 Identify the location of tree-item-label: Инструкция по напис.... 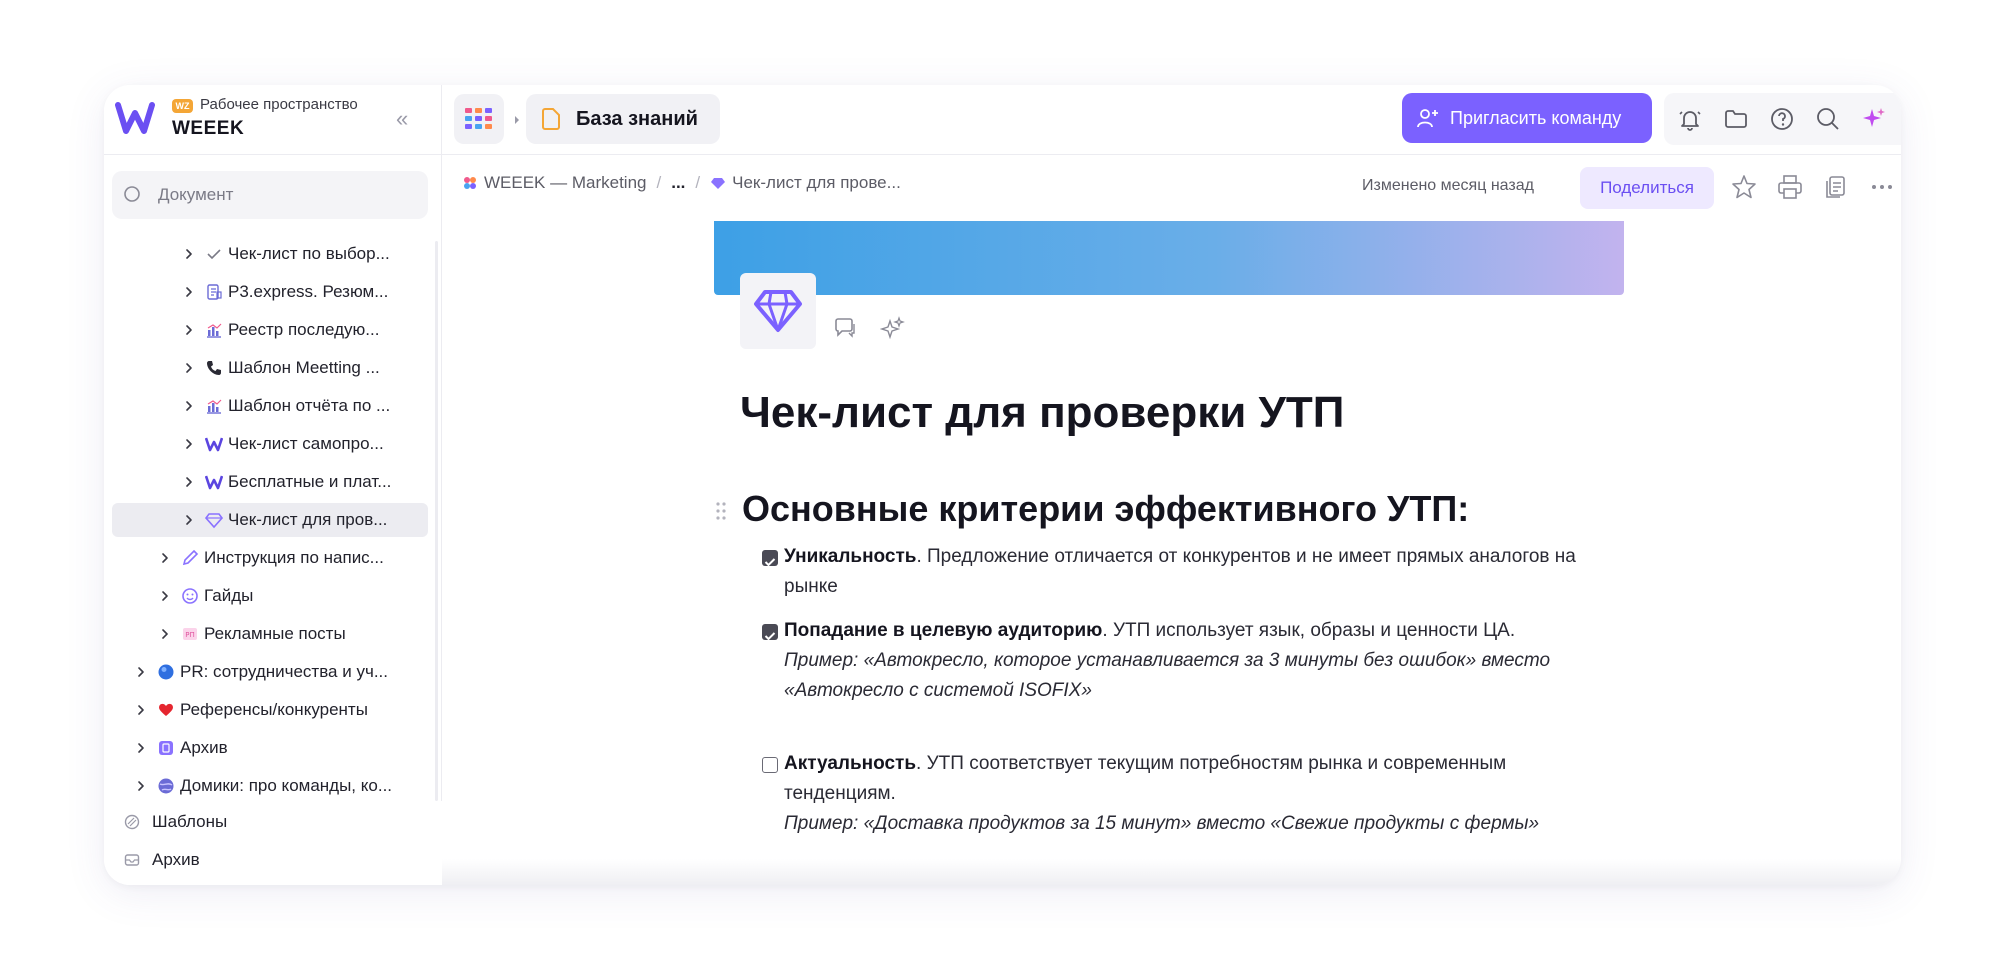
(294, 557).